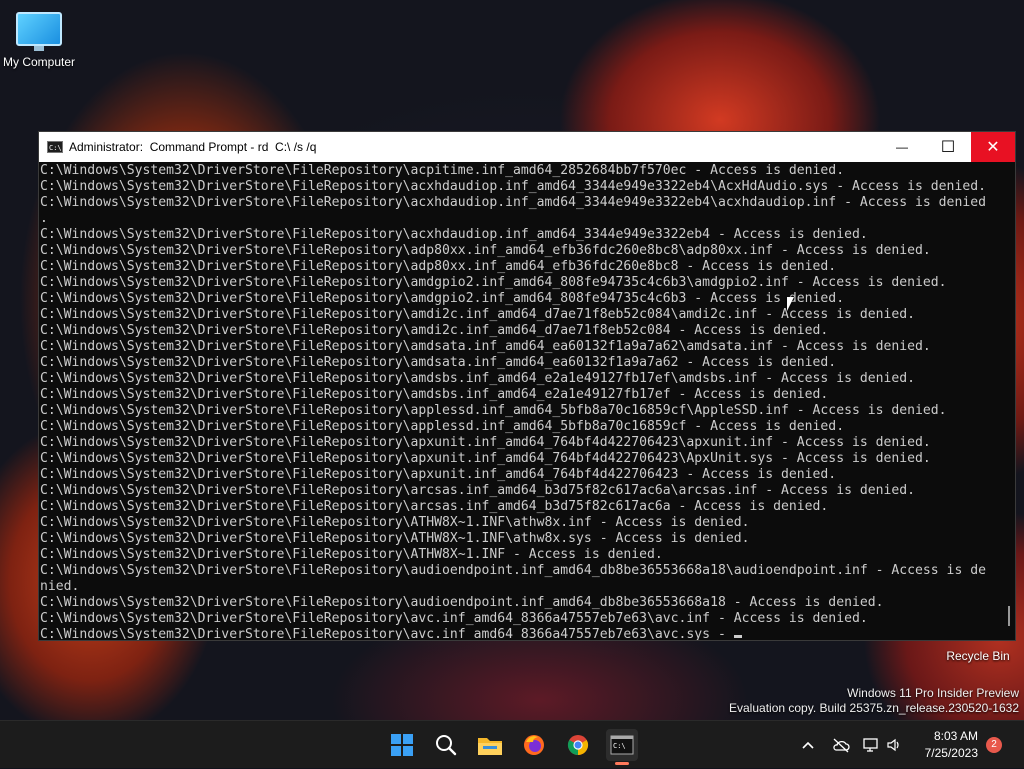  I want to click on close-button: ✕, so click(993, 147).